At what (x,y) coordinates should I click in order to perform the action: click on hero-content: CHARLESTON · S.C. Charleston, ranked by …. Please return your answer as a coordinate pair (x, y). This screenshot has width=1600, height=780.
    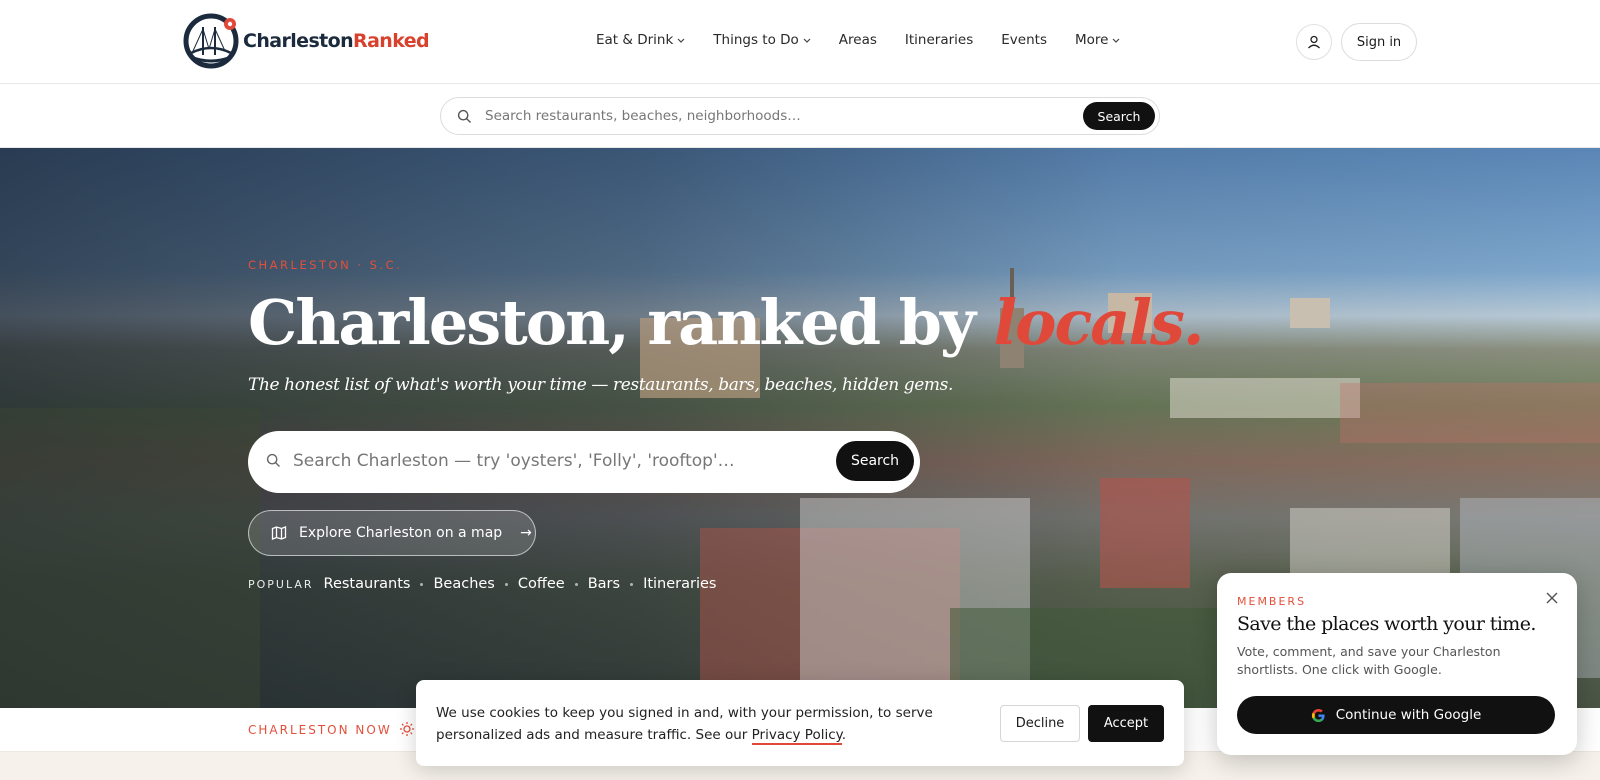
    Looking at the image, I should click on (726, 326).